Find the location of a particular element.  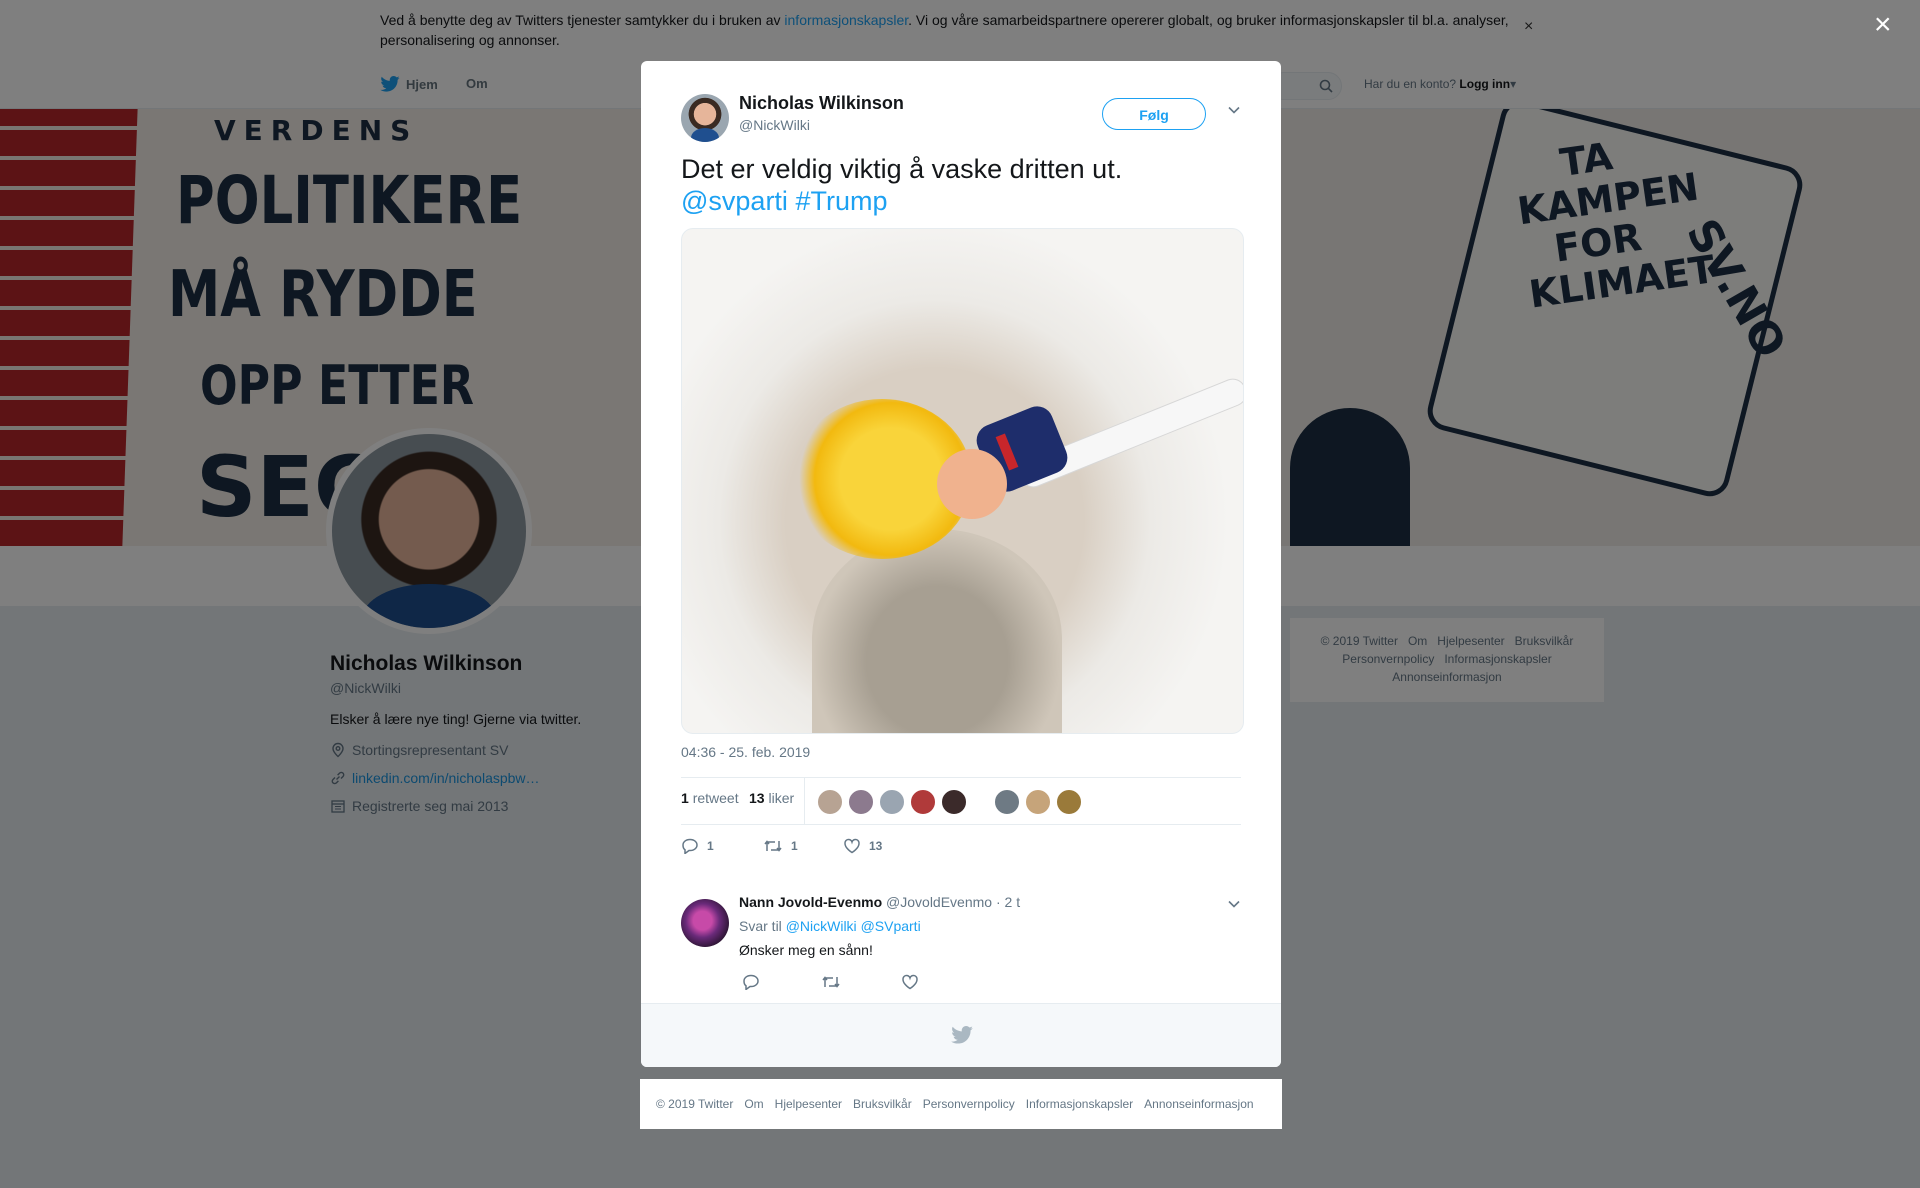

tweet-author-avatar is located at coordinates (705, 118).